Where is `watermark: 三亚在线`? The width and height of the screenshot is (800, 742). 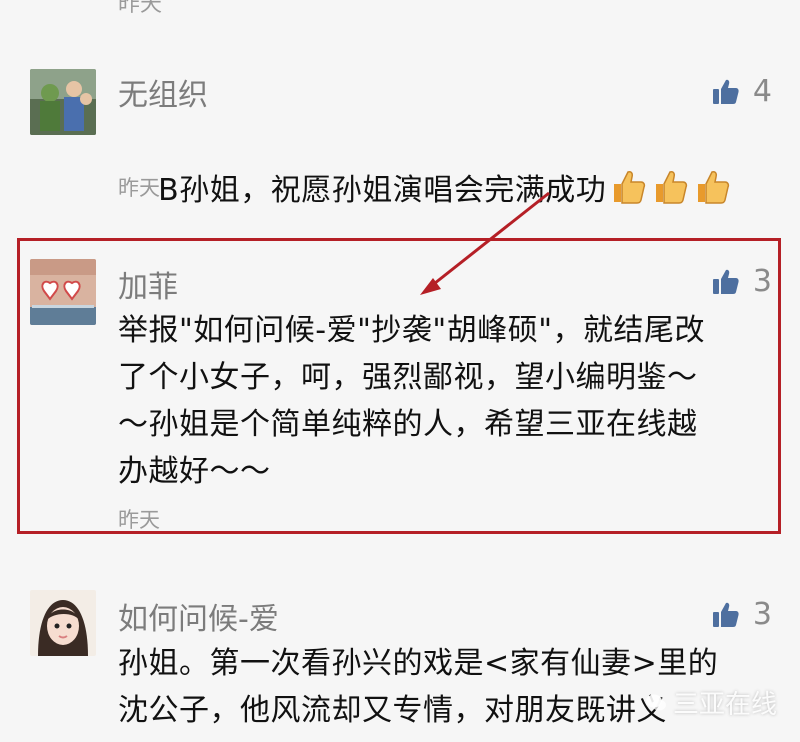
watermark: 三亚在线 is located at coordinates (711, 702).